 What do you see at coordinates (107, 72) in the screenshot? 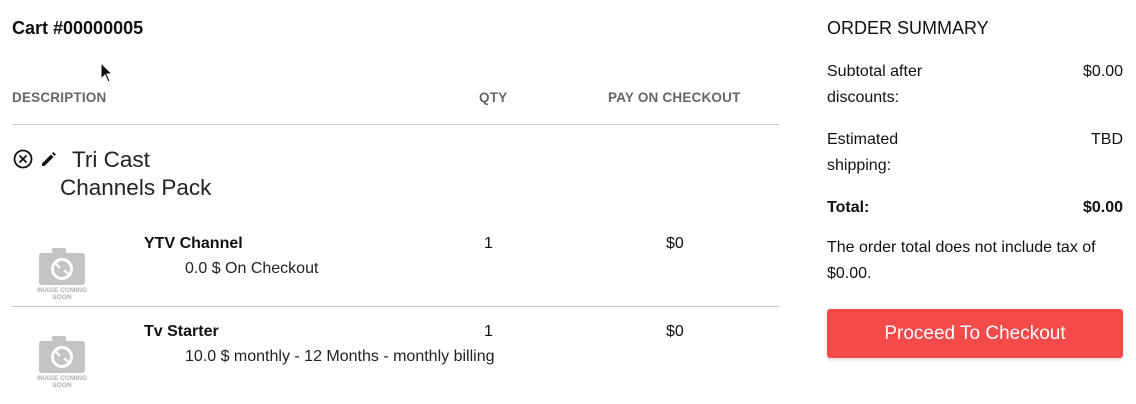
I see `mouse-pointer-icon` at bounding box center [107, 72].